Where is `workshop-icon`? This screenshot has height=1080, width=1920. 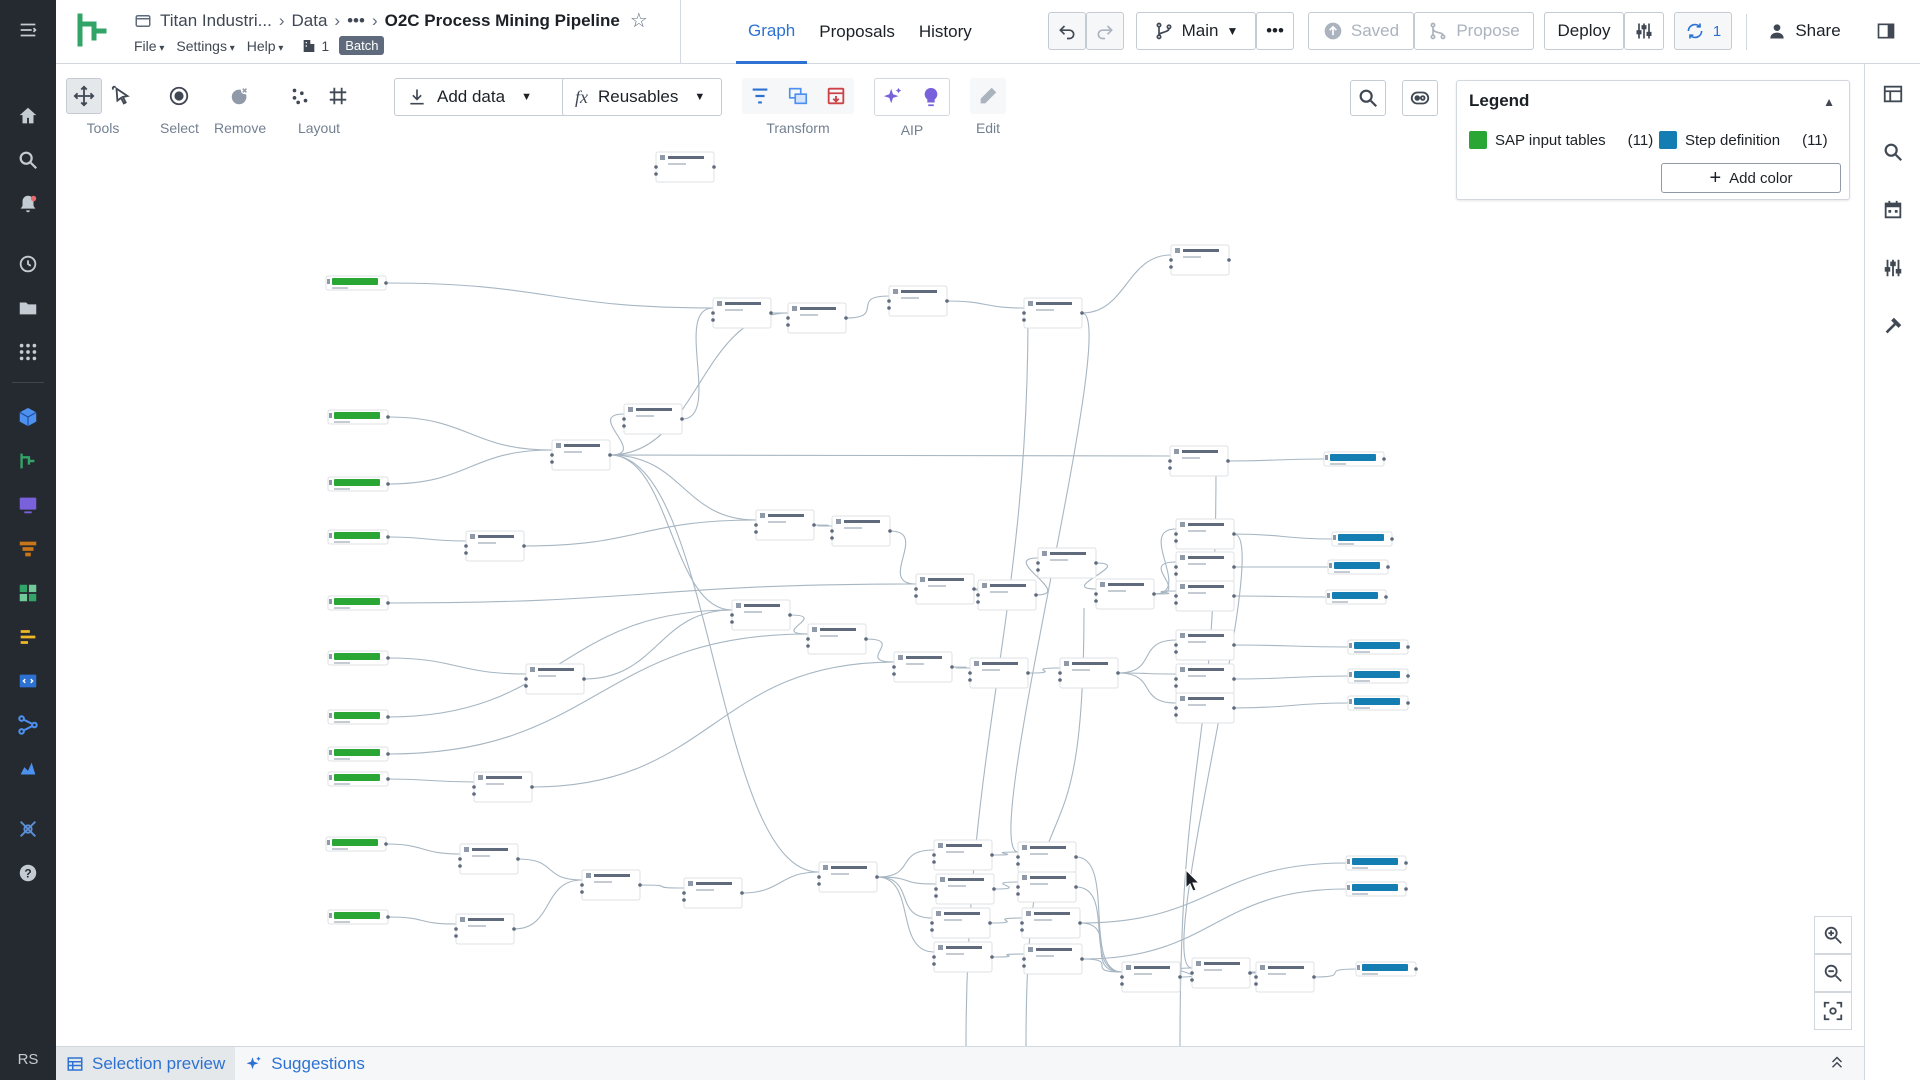 workshop-icon is located at coordinates (28, 505).